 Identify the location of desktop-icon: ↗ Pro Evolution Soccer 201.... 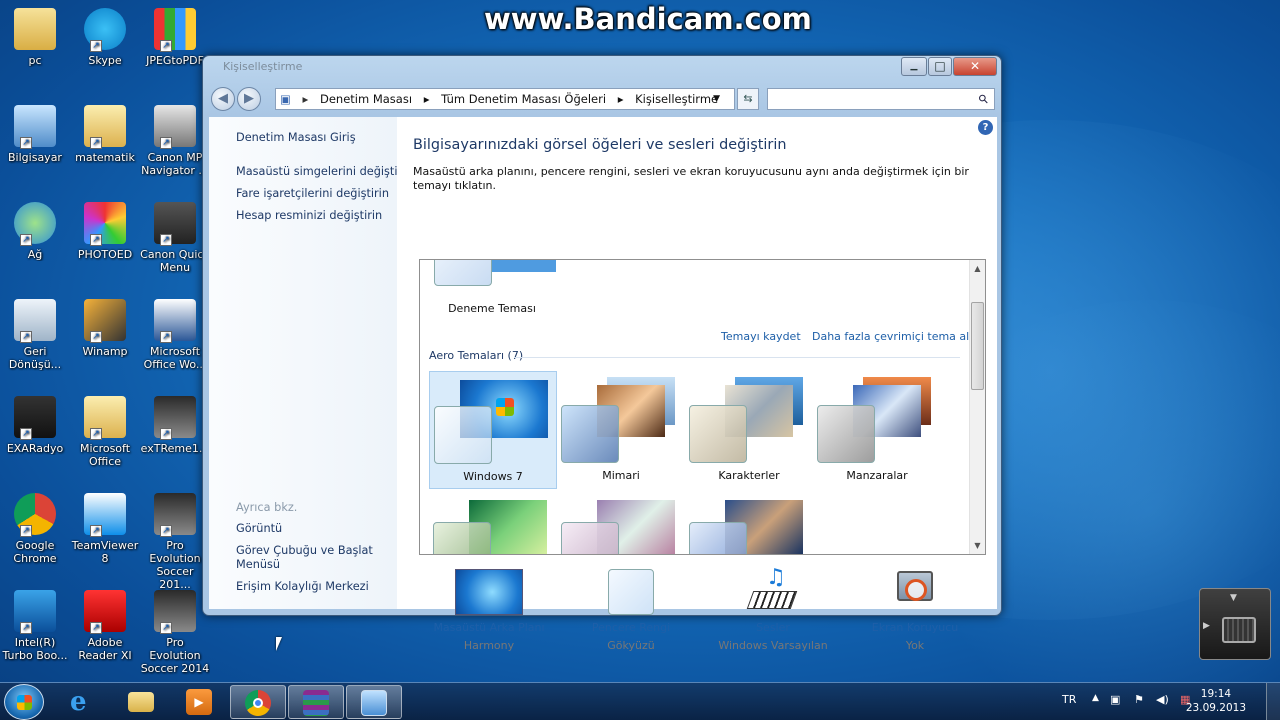
(175, 542).